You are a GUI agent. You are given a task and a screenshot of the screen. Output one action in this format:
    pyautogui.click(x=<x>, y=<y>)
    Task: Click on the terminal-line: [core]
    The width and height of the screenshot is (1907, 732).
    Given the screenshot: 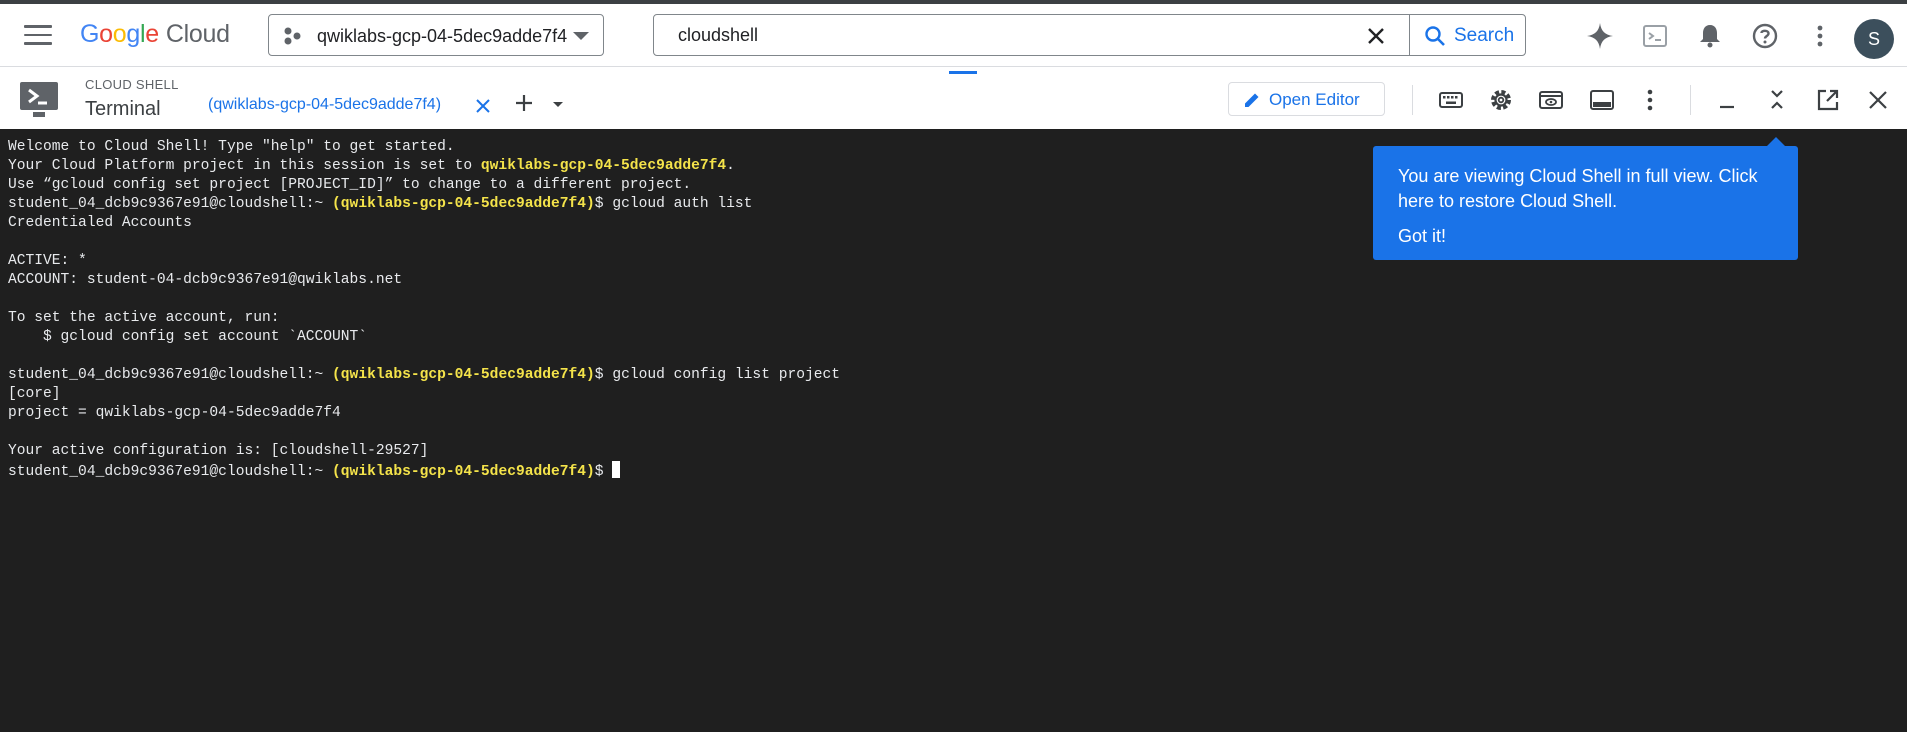 What is the action you would take?
    pyautogui.click(x=34, y=394)
    